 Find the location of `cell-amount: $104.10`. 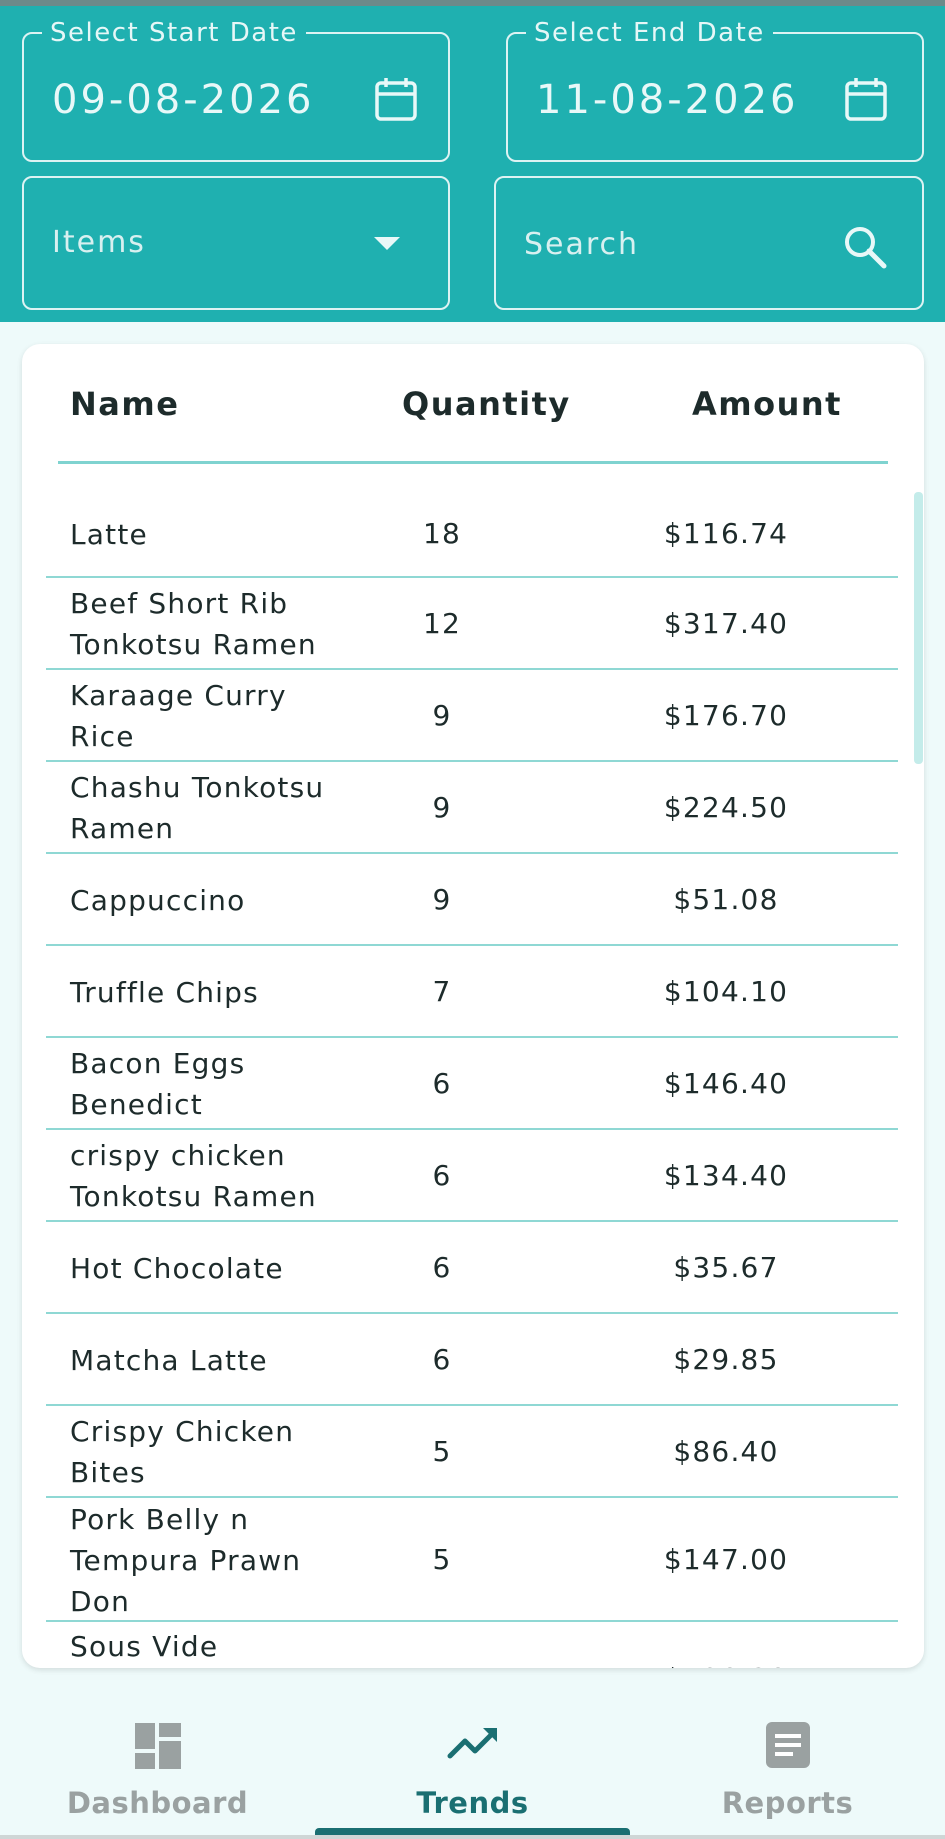

cell-amount: $104.10 is located at coordinates (726, 991).